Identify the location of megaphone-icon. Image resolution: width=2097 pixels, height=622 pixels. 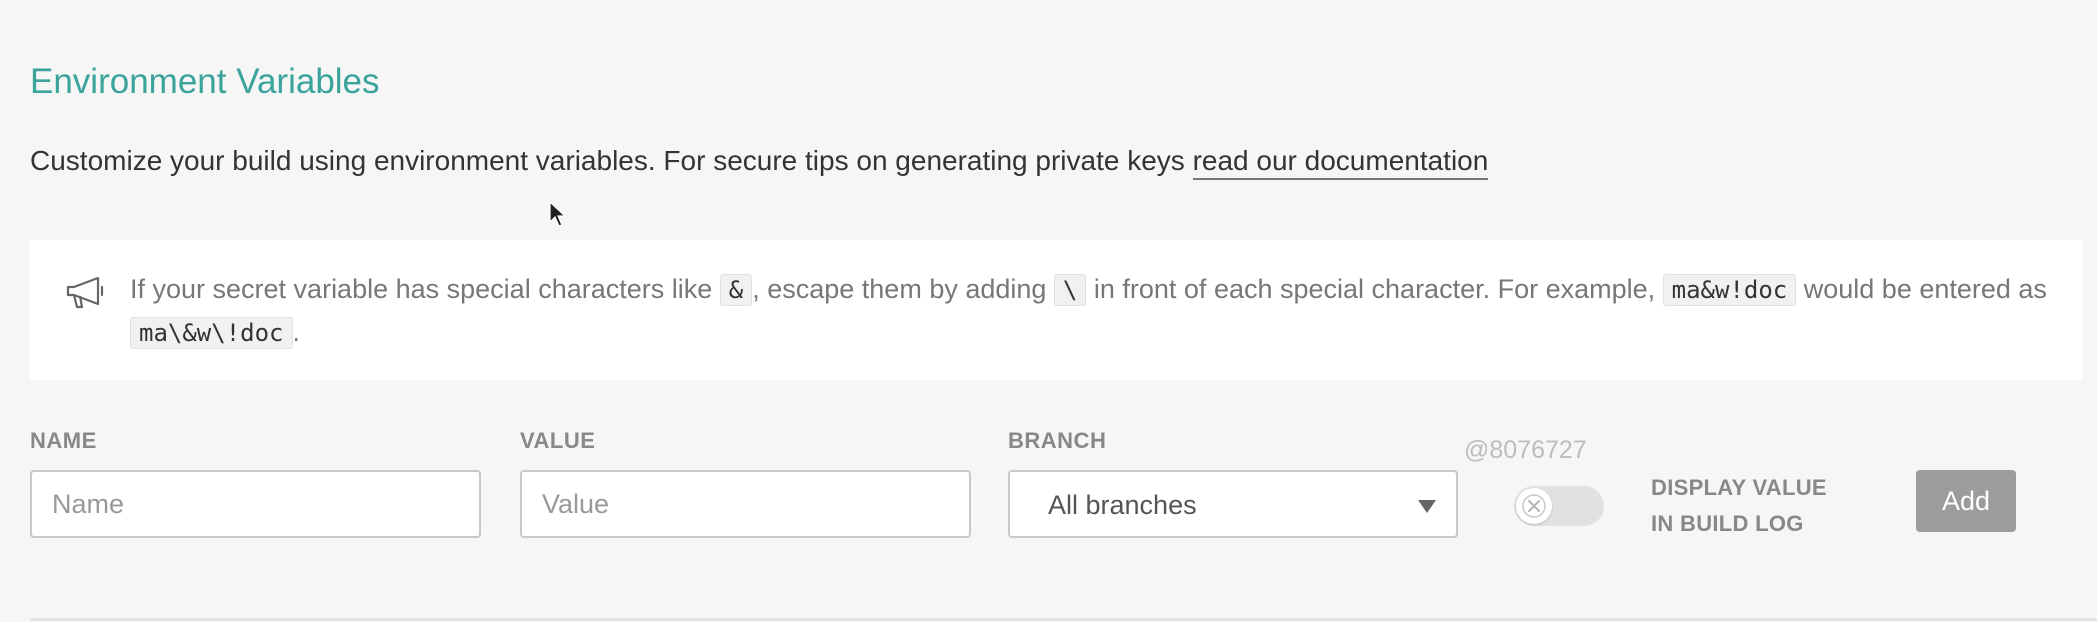
(85, 292).